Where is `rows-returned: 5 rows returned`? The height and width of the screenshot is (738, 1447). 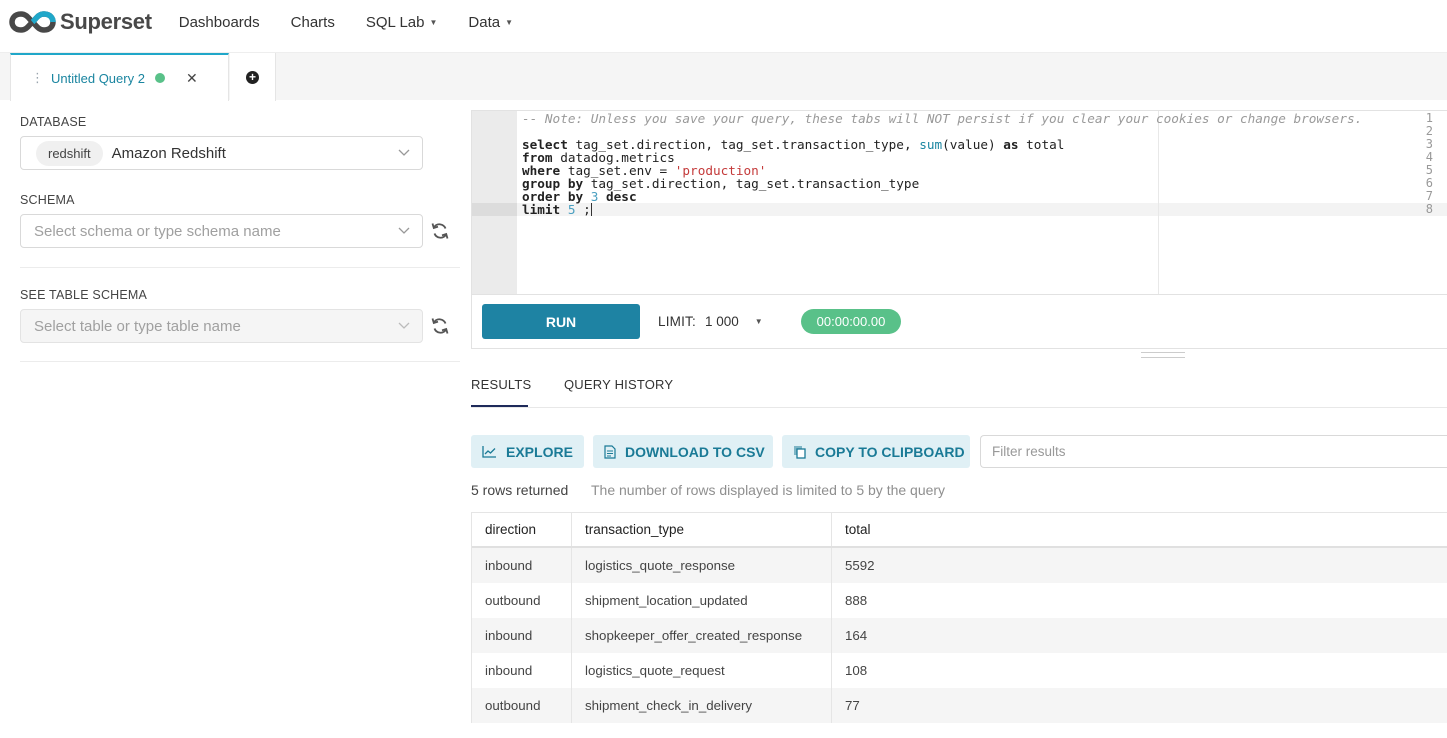
rows-returned: 5 rows returned is located at coordinates (520, 490).